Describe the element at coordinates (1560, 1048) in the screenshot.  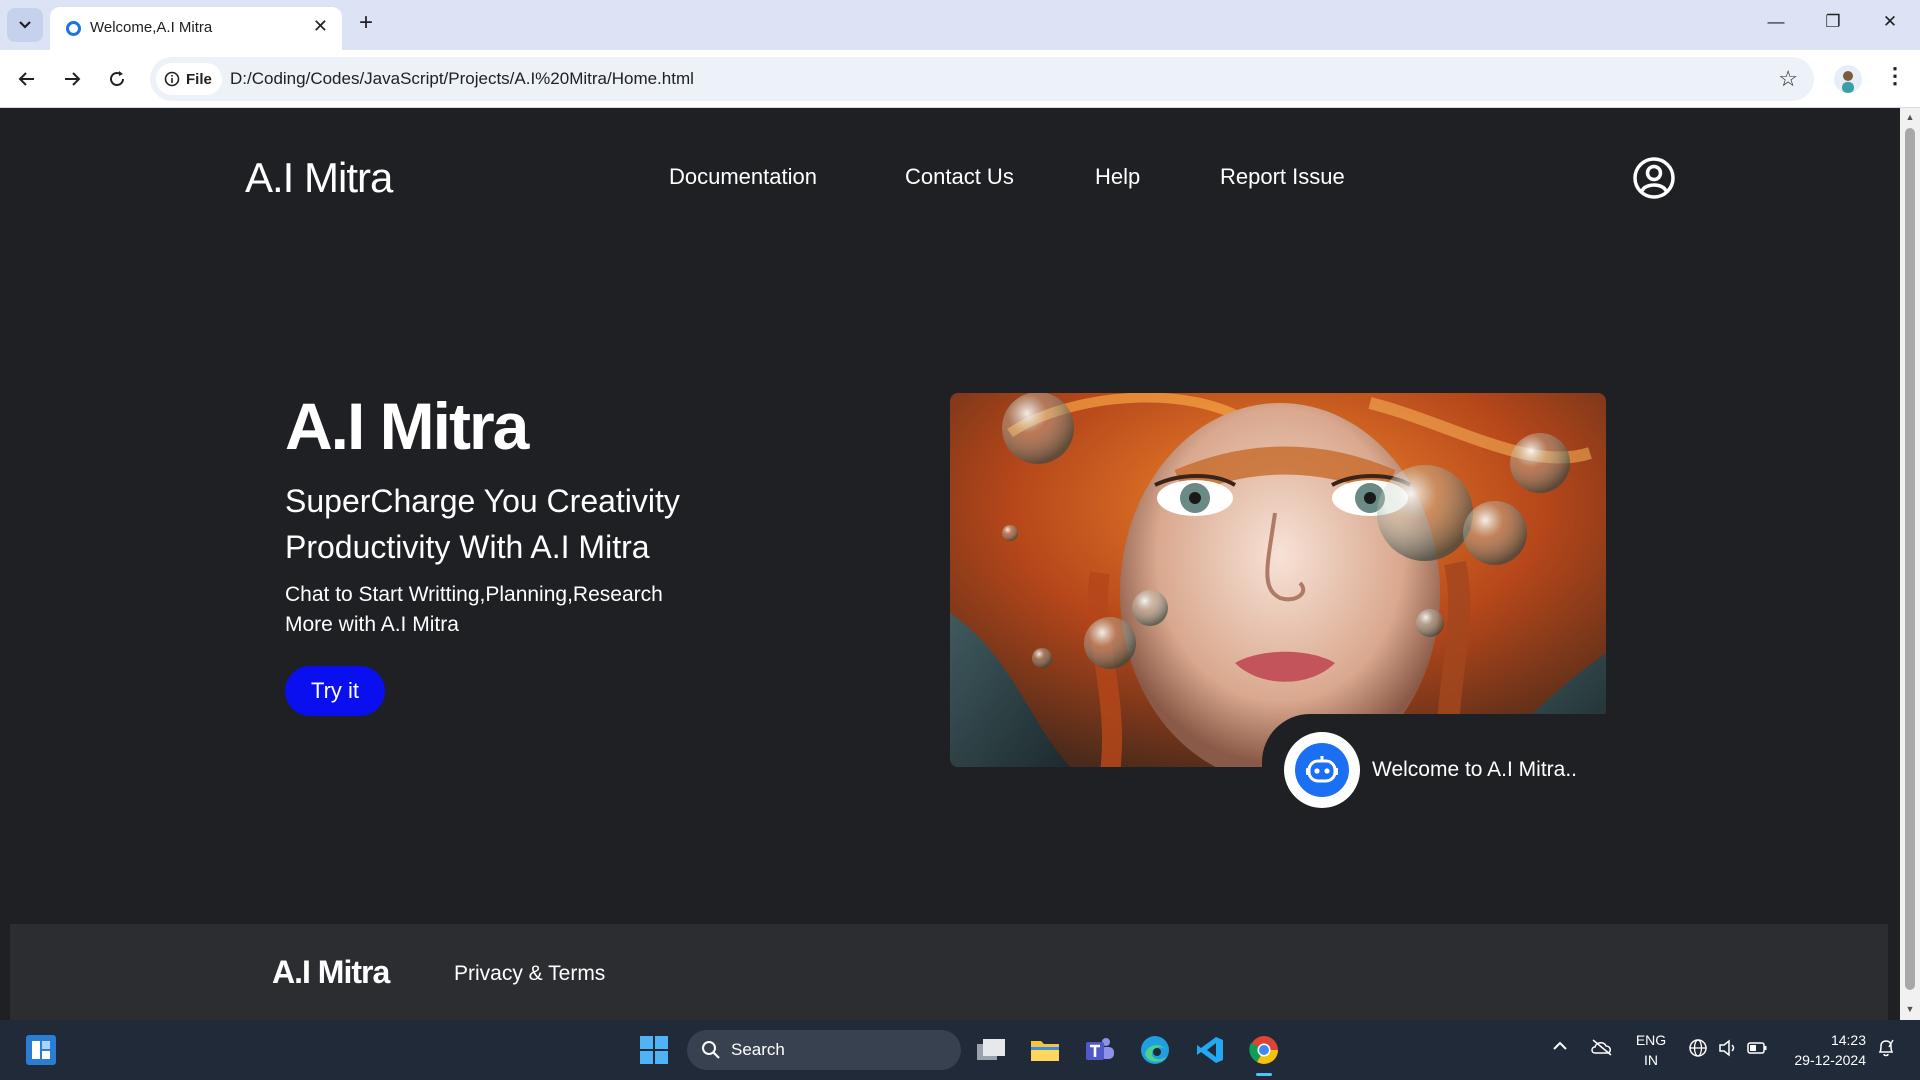
I see `show-hidden-icons-icon` at that location.